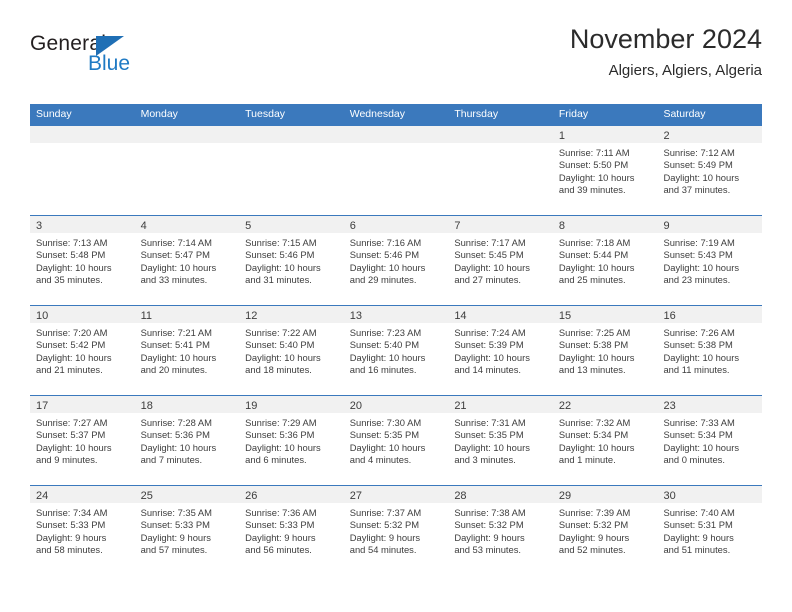 This screenshot has width=792, height=612. Describe the element at coordinates (665, 39) in the screenshot. I see `page-title: November 2024` at that location.